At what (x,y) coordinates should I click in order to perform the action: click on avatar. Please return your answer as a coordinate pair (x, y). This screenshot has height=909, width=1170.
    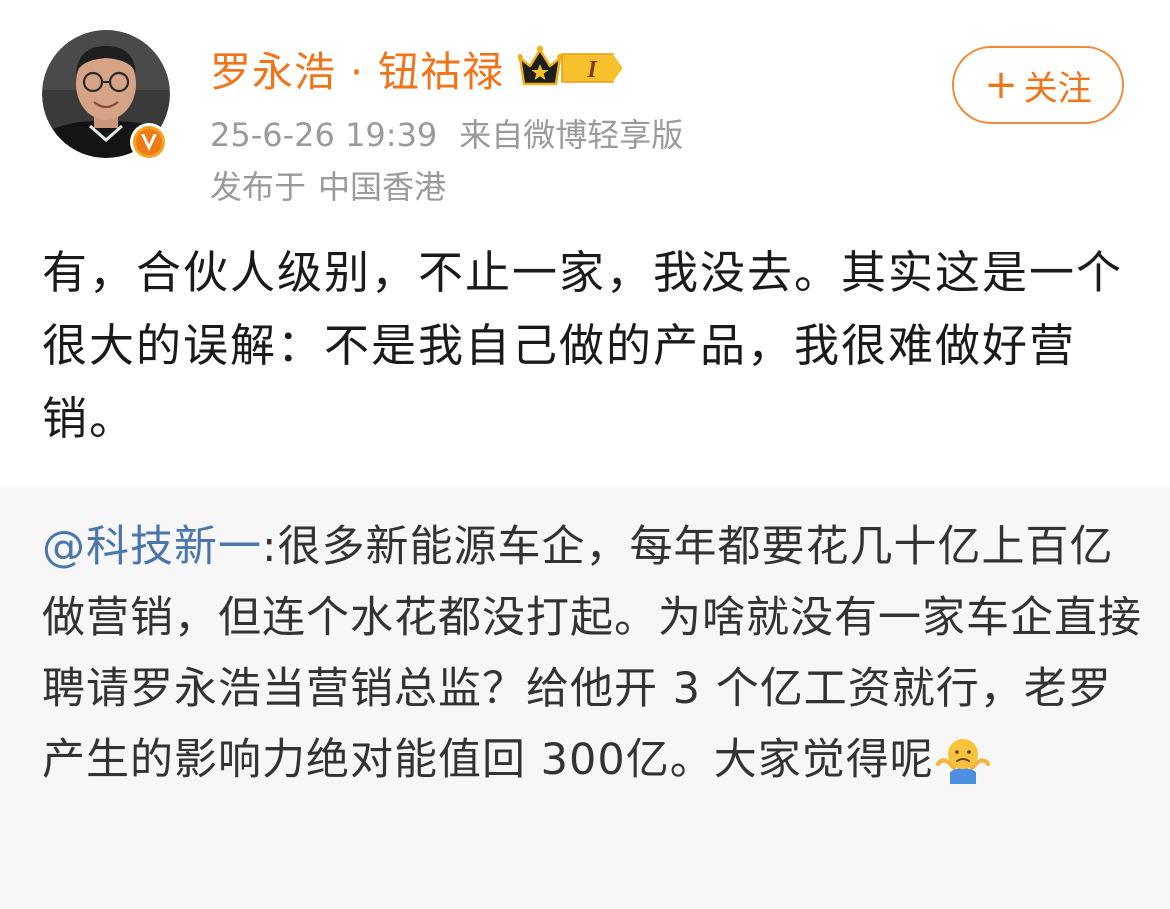
    Looking at the image, I should click on (106, 95).